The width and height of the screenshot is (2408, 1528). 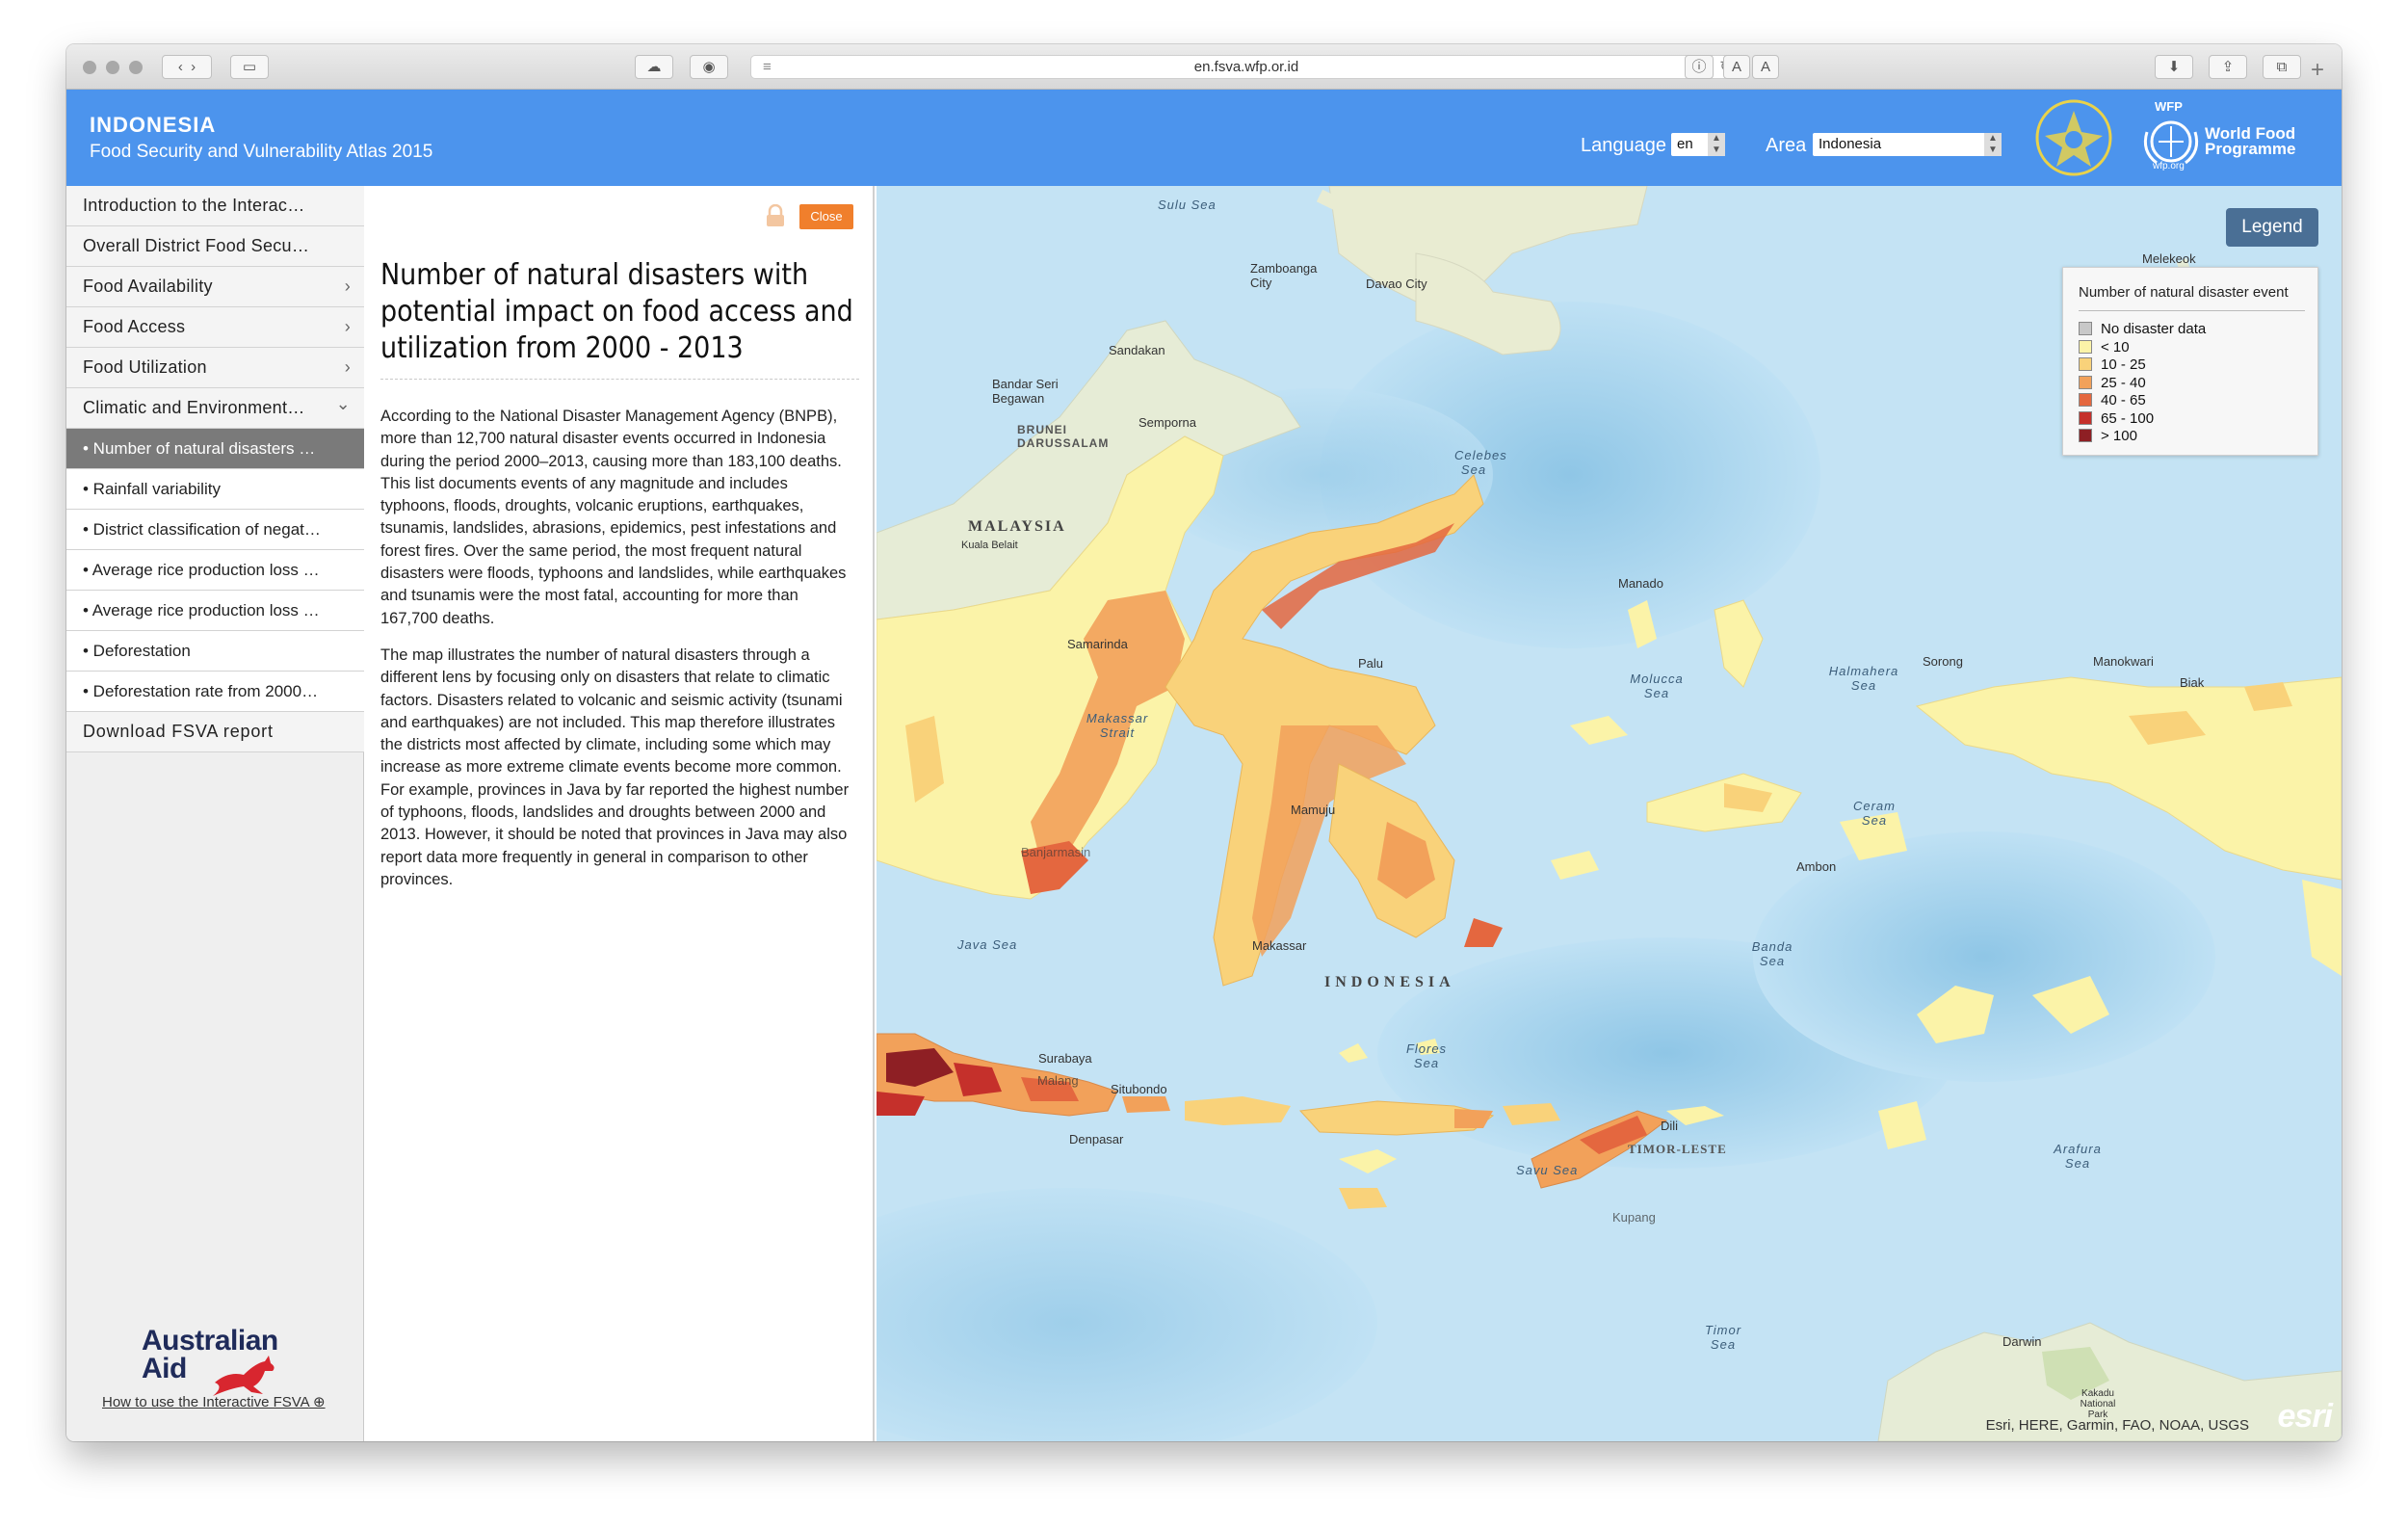 What do you see at coordinates (1284, 275) in the screenshot?
I see `zamboanga-label: Zamboanga City` at bounding box center [1284, 275].